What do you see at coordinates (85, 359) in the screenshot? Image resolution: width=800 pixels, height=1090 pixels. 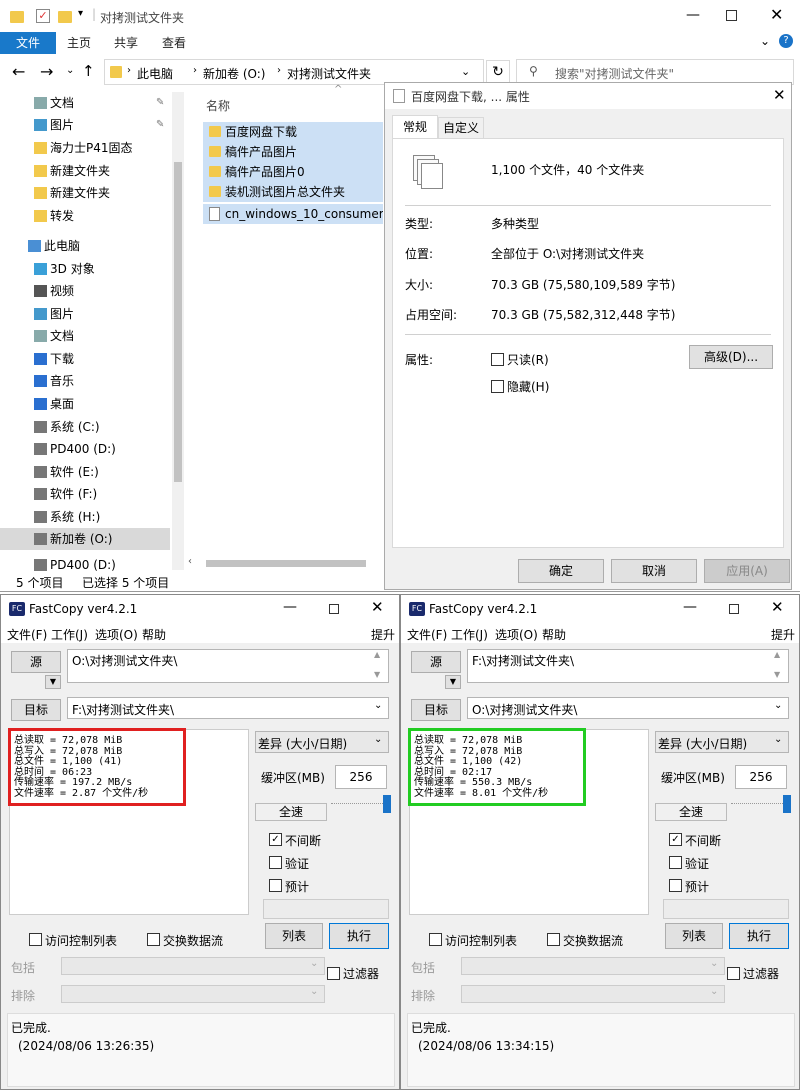 I see `sidebar-item: 下载` at bounding box center [85, 359].